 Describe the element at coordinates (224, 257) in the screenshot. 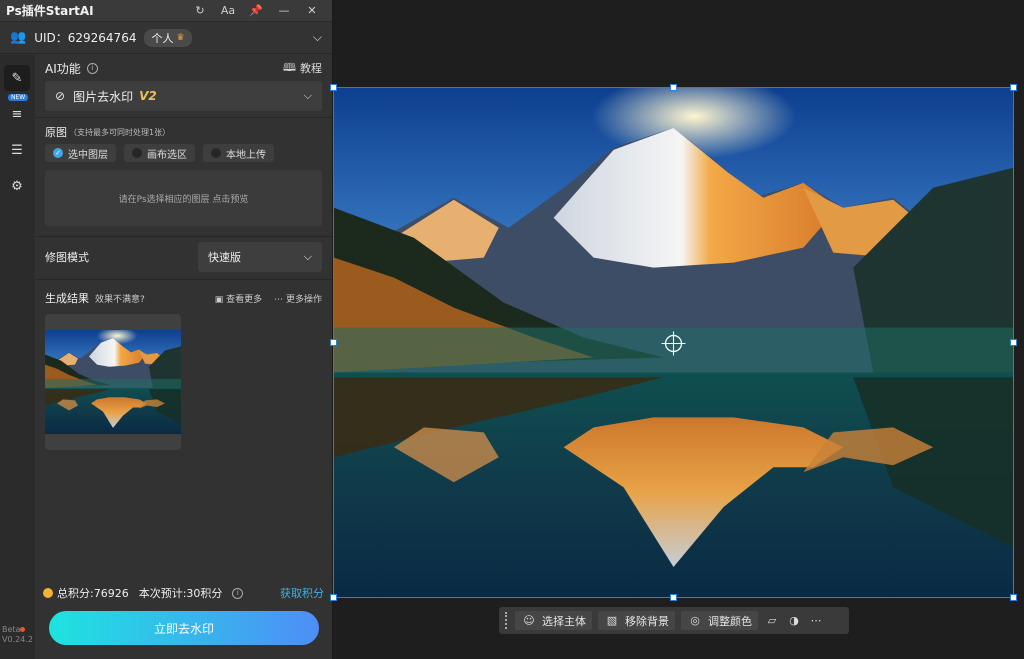

I see `mode-select-value: 快速版` at that location.